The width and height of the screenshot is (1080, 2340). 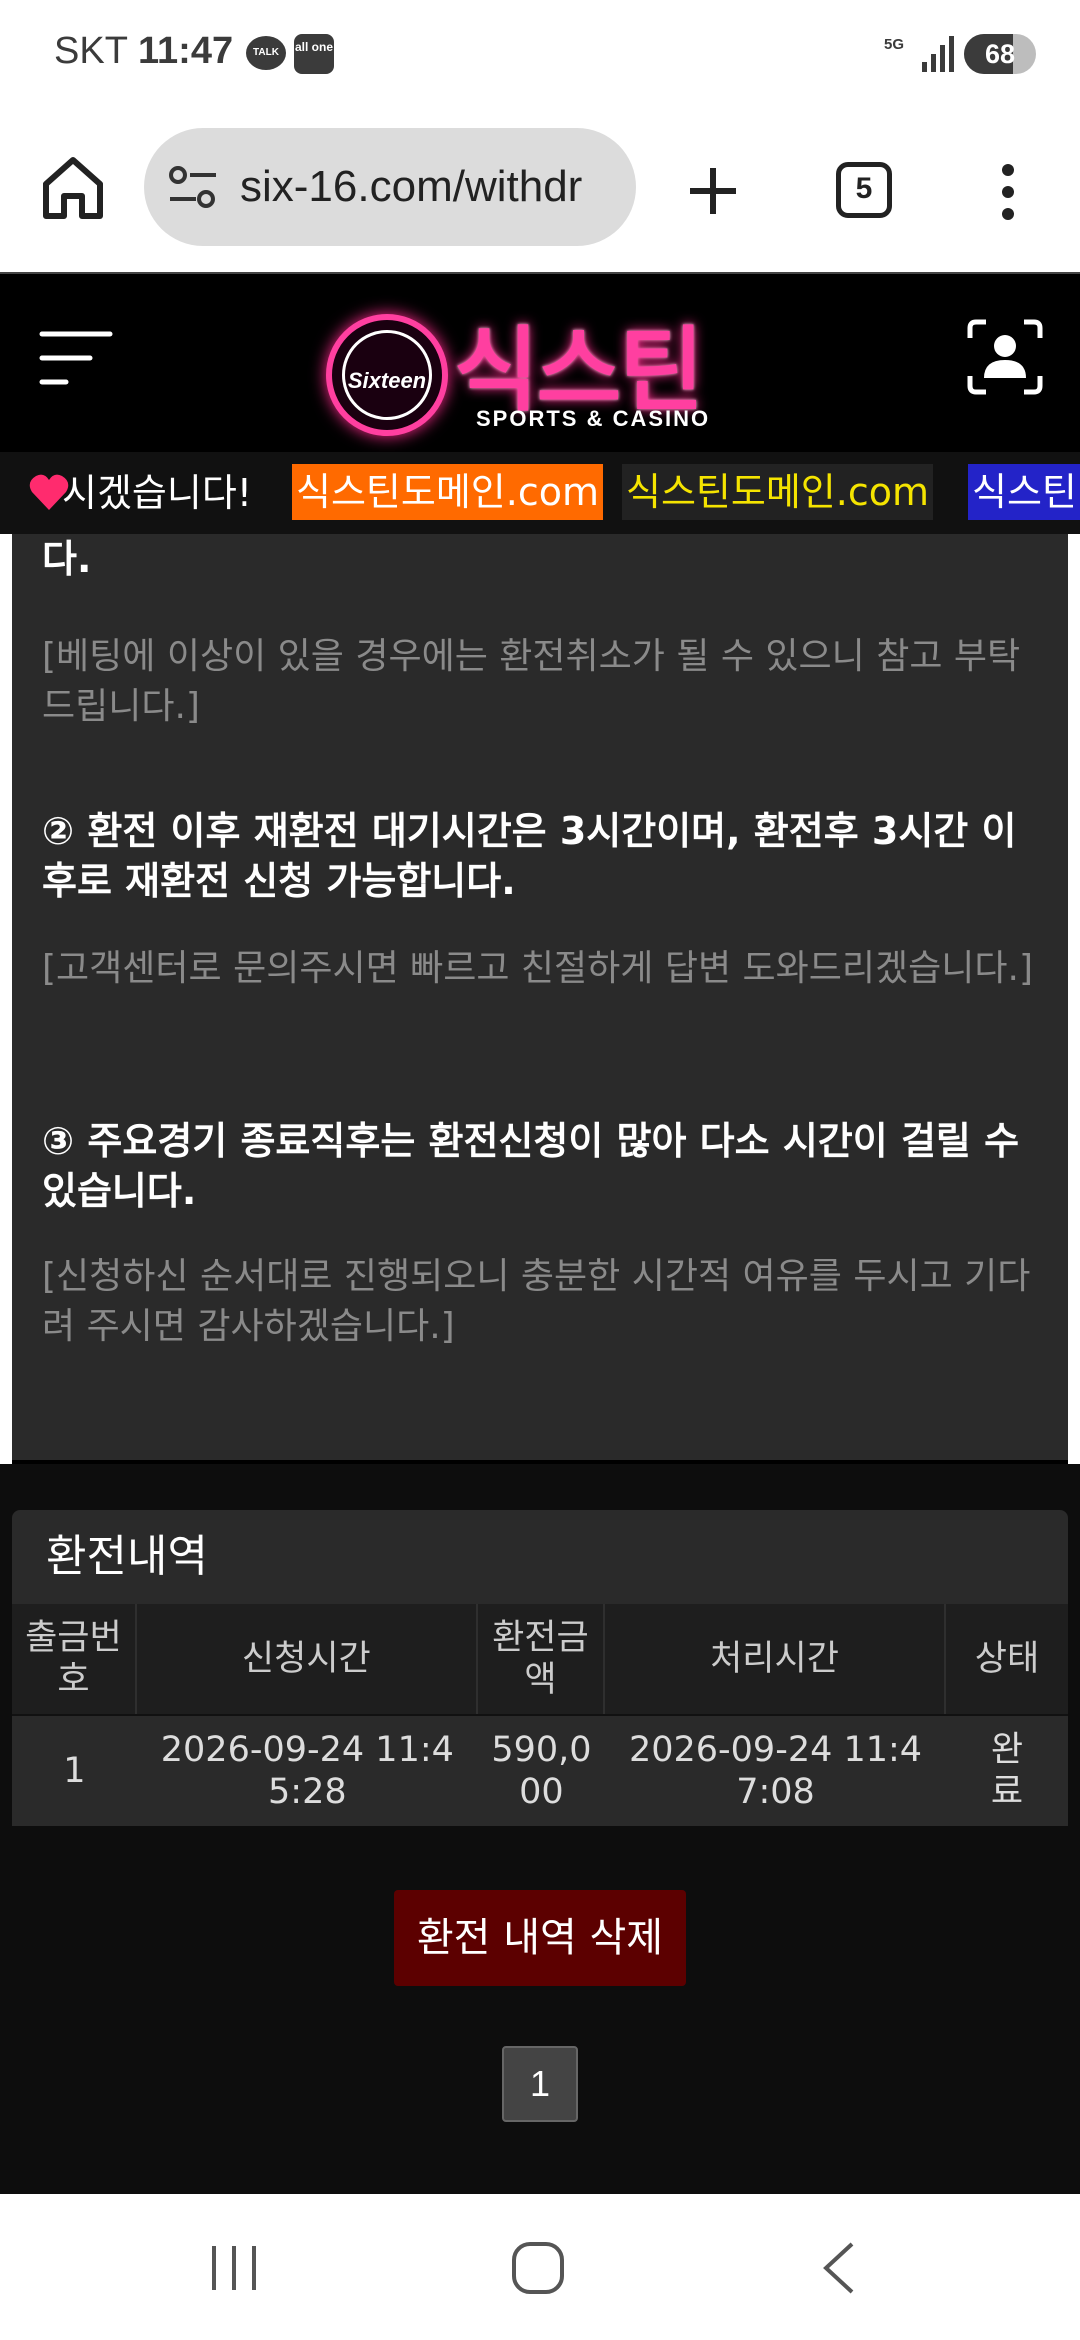 I want to click on system-navigation-bar, so click(x=540, y=2267).